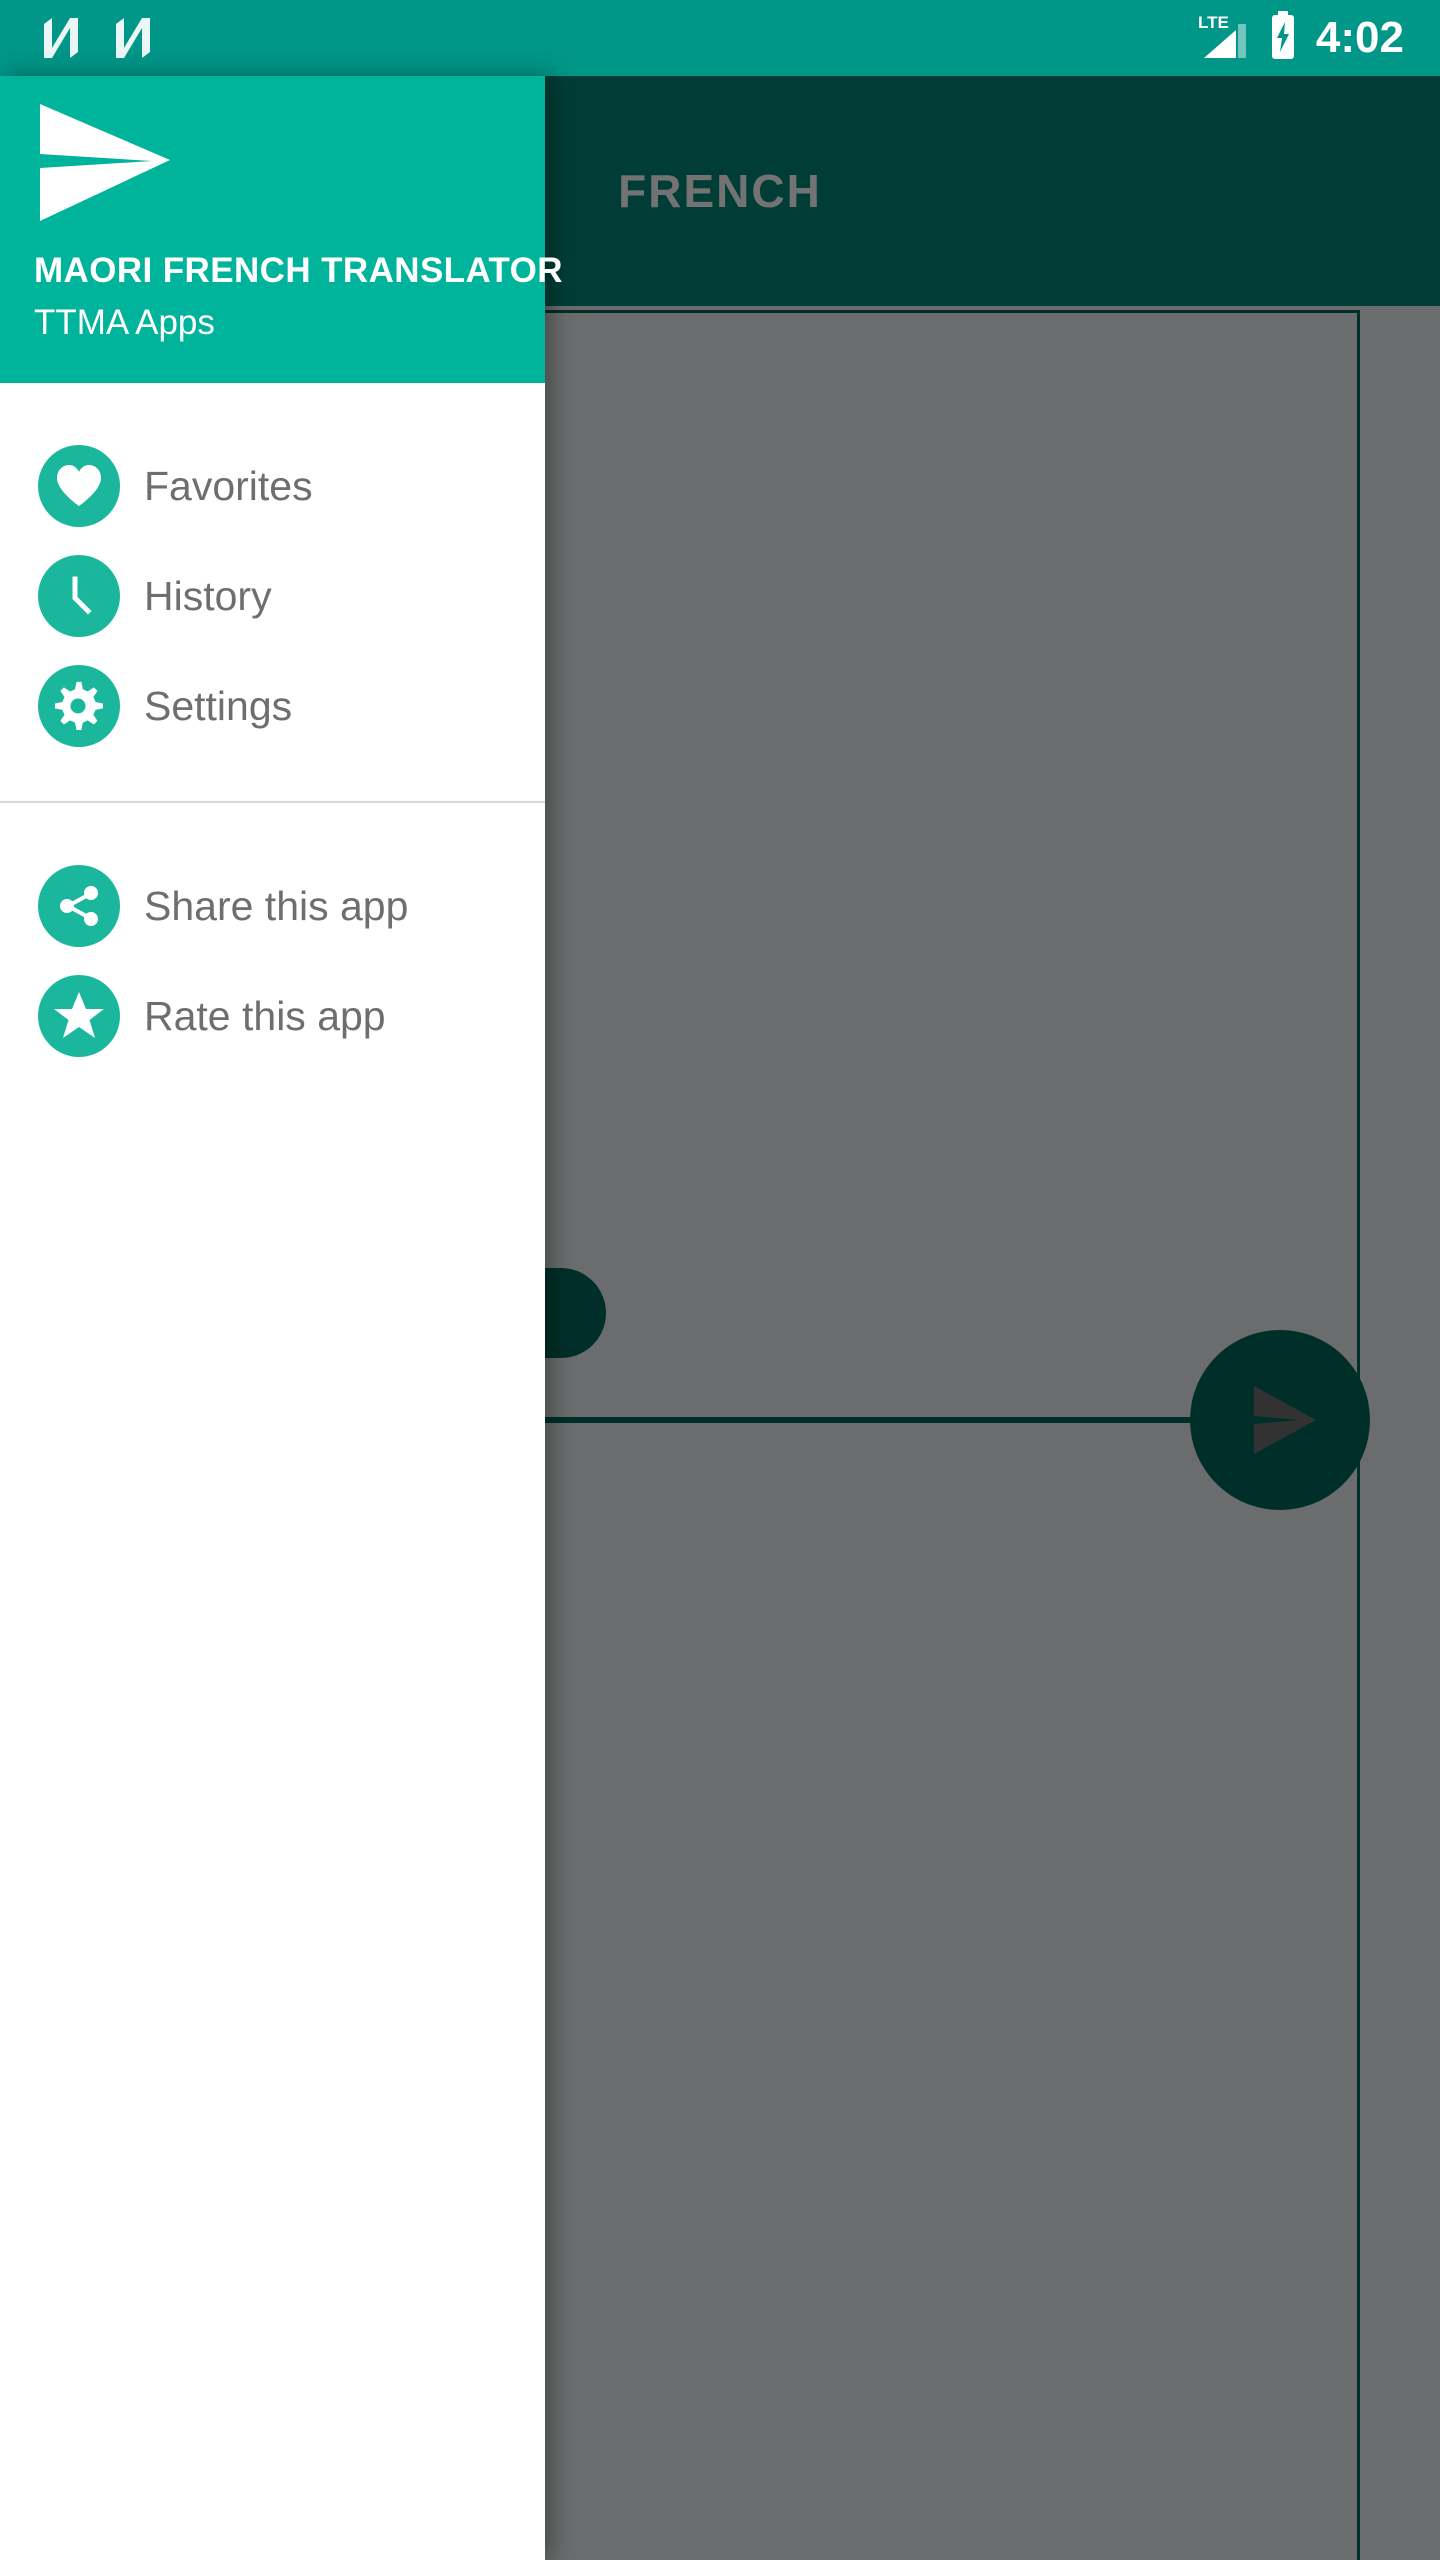 The height and width of the screenshot is (2560, 1440). I want to click on status-clock: 4:02, so click(1359, 37).